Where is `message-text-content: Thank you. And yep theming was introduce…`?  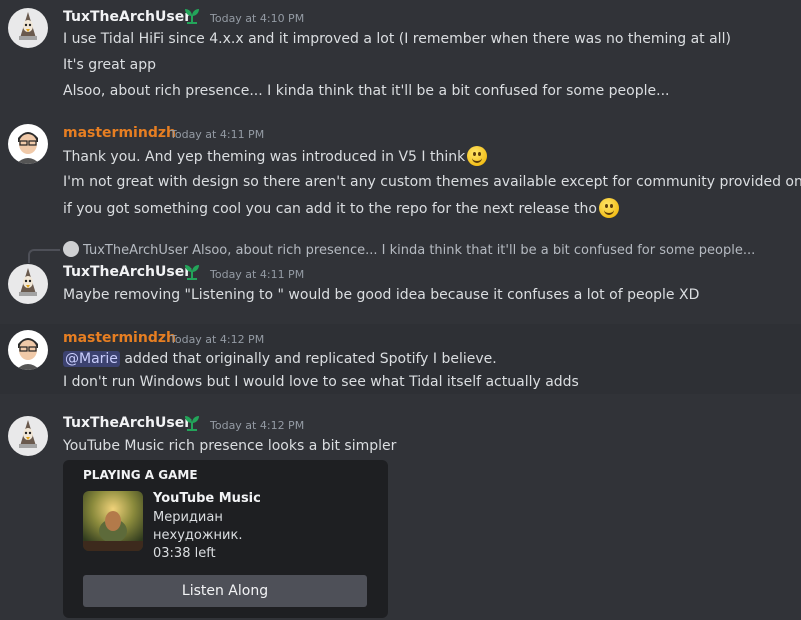
message-text-content: Thank you. And yep theming was introduce… is located at coordinates (264, 157).